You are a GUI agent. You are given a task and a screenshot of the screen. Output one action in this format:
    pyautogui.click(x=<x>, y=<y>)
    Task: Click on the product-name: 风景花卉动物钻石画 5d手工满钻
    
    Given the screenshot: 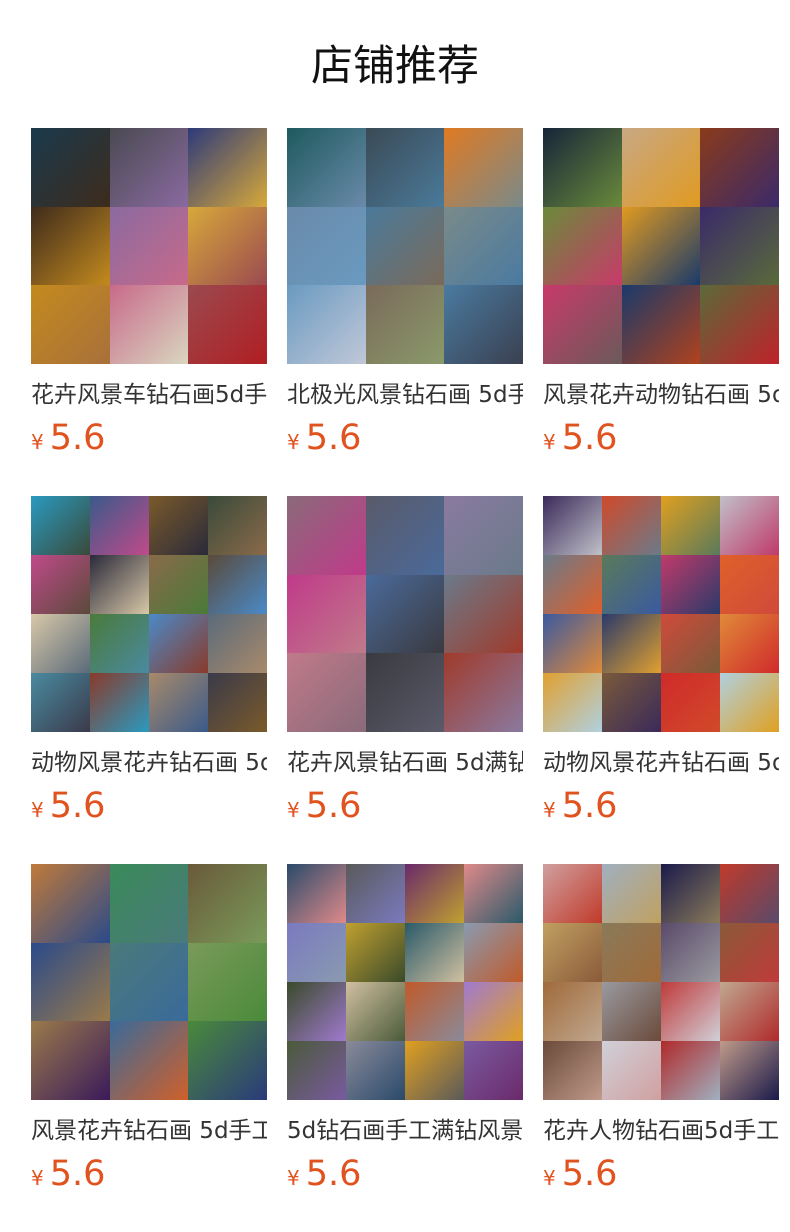 What is the action you would take?
    pyautogui.click(x=661, y=395)
    